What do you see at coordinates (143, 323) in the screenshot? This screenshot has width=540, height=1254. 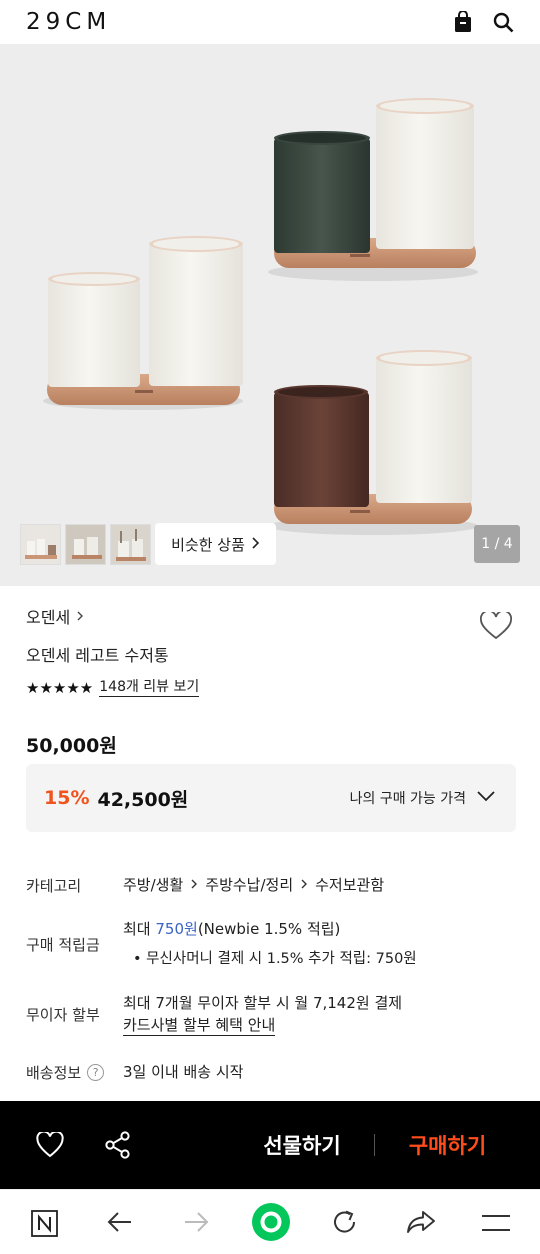 I see `set-cream-cream` at bounding box center [143, 323].